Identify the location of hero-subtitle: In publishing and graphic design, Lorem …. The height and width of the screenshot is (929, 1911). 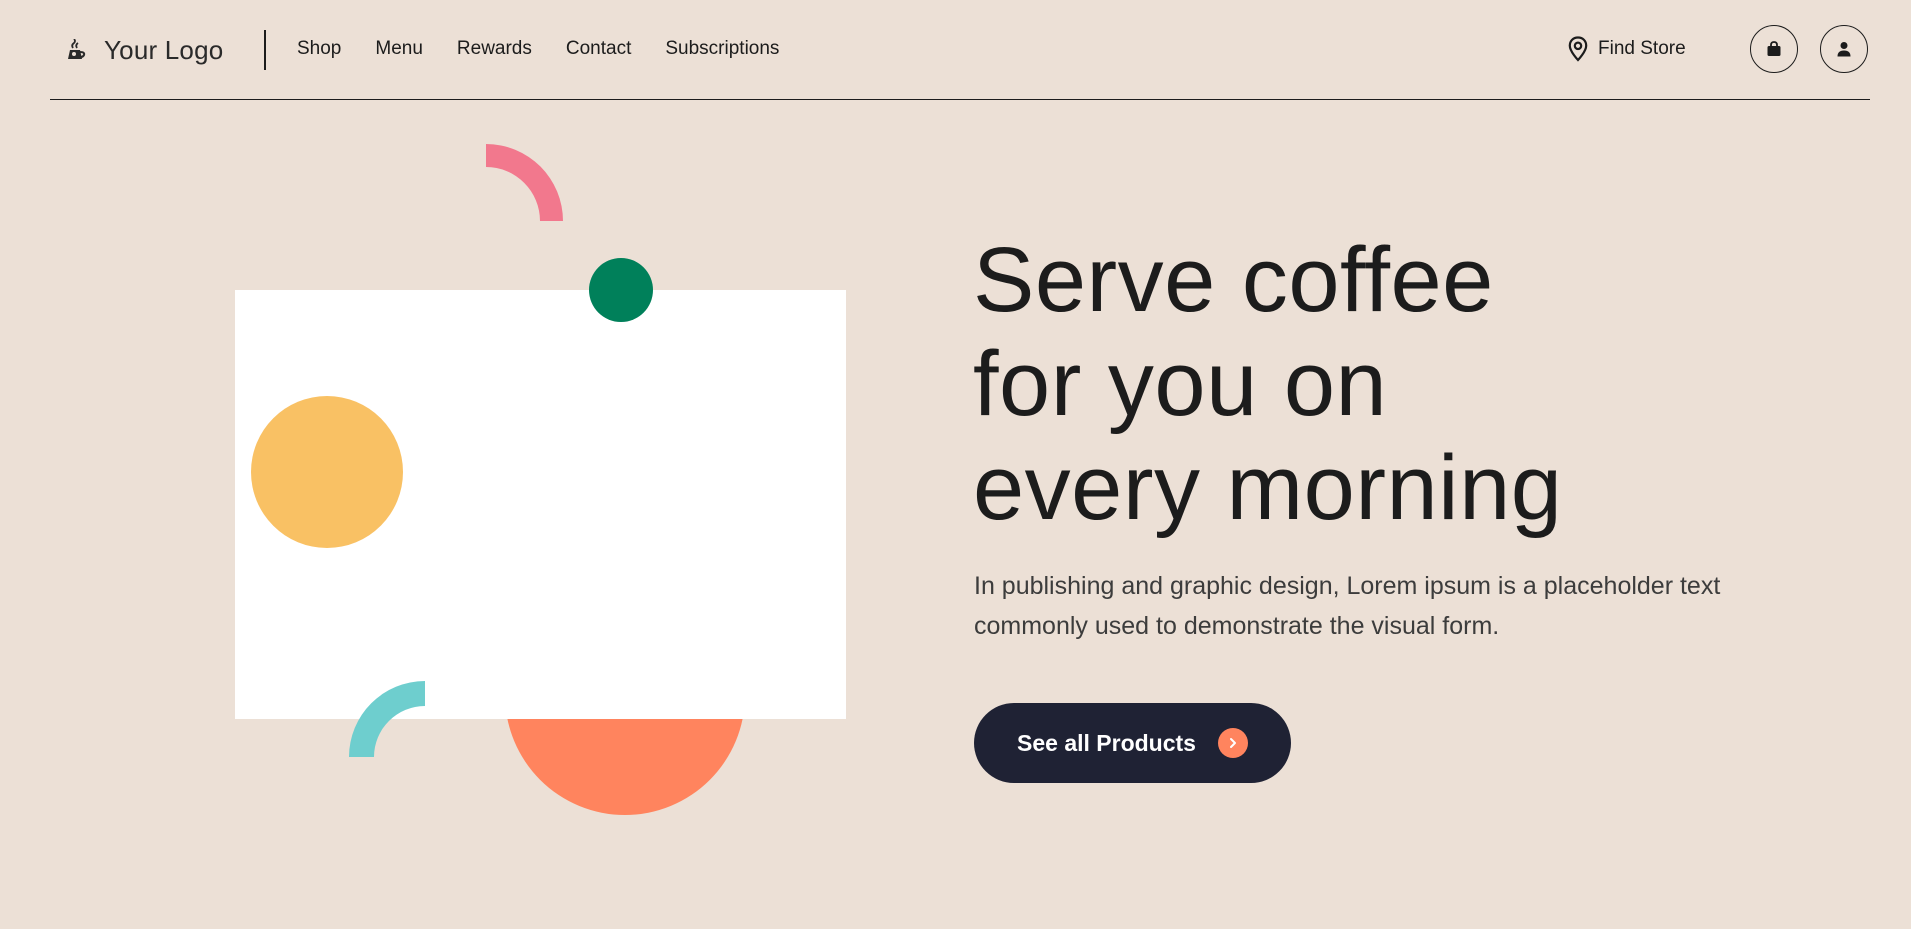
(1347, 606).